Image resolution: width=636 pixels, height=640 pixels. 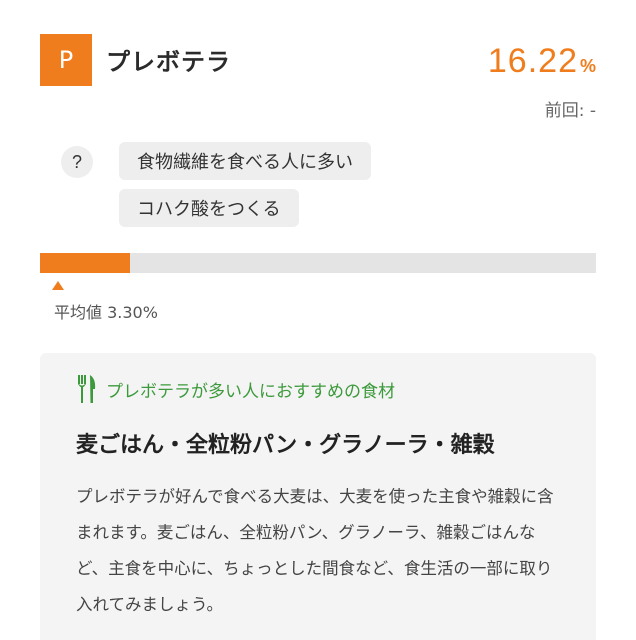 What do you see at coordinates (58, 285) in the screenshot?
I see `average-marker-icon` at bounding box center [58, 285].